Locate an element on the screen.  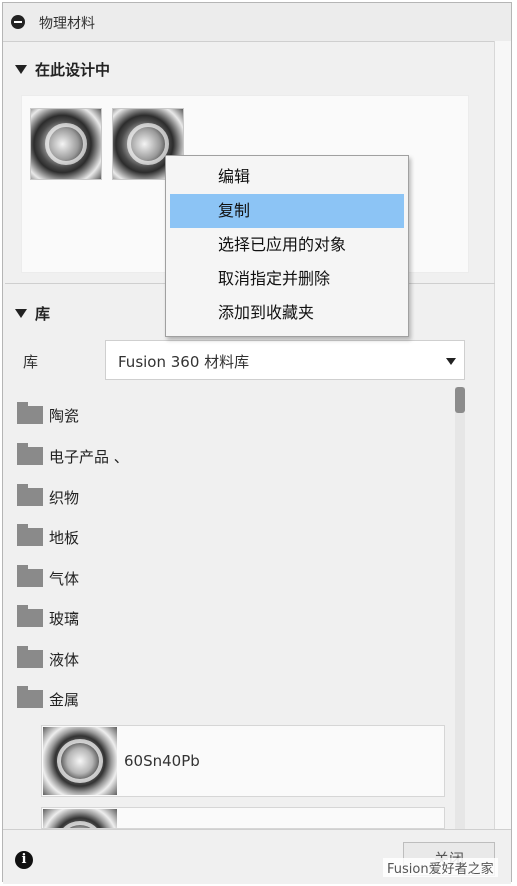
folder-item: 气体 is located at coordinates (232, 579).